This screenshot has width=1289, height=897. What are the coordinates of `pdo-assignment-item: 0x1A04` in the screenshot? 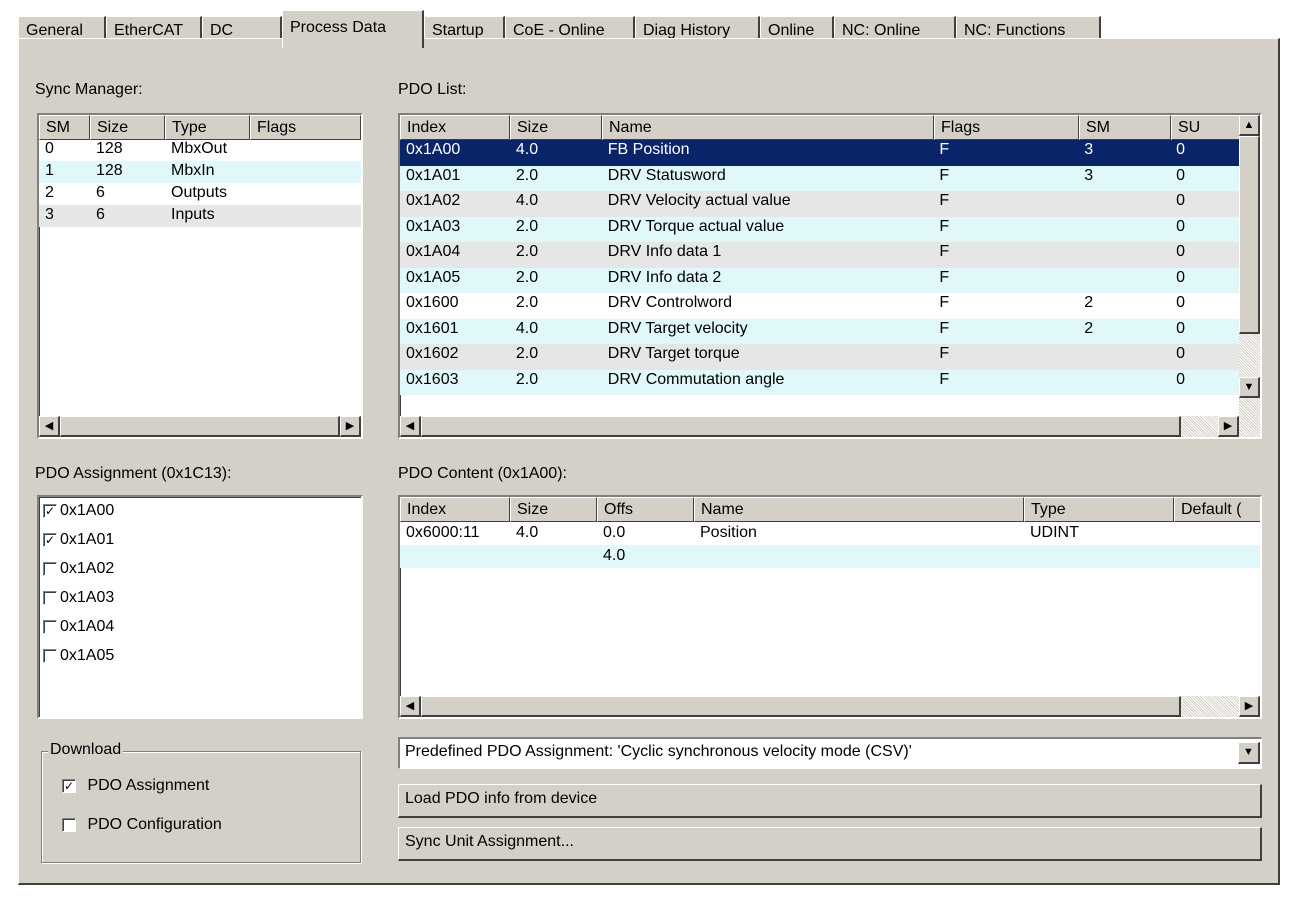 It's located at (78, 632).